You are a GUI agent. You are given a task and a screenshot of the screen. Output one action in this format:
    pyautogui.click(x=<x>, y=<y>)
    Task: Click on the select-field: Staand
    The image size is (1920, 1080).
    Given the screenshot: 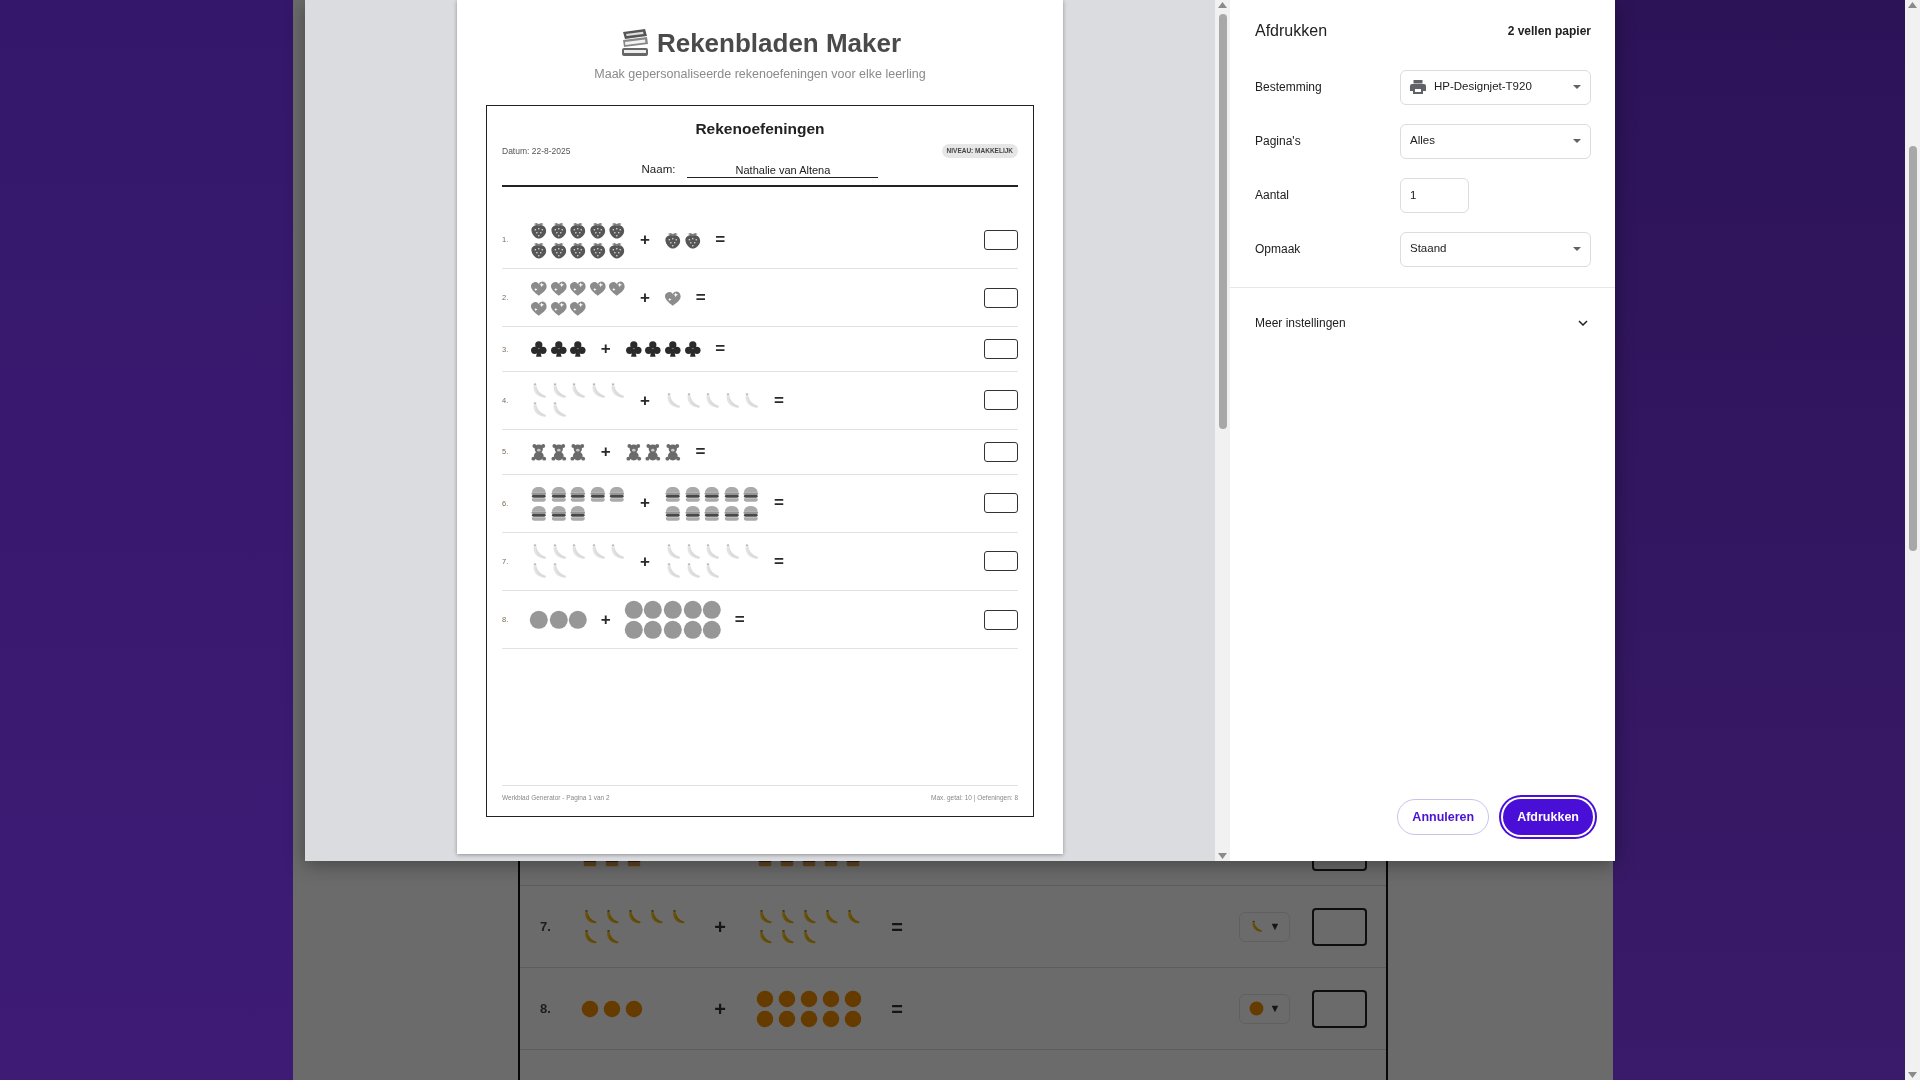 What is the action you would take?
    pyautogui.click(x=1495, y=249)
    